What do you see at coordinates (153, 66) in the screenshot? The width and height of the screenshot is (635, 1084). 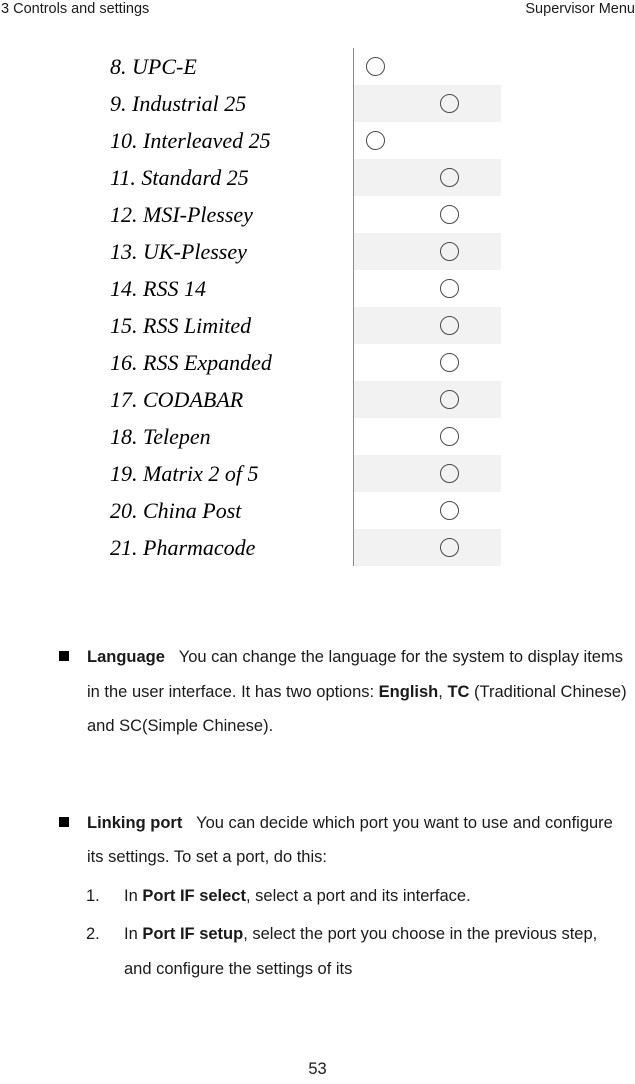 I see `symbology-label: 8. UPC-E` at bounding box center [153, 66].